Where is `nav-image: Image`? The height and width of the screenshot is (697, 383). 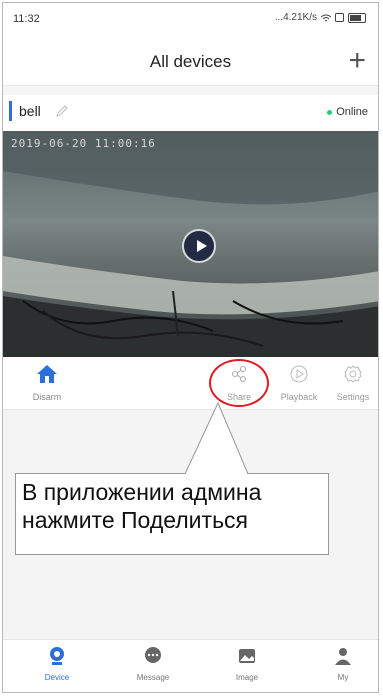 nav-image: Image is located at coordinates (247, 664).